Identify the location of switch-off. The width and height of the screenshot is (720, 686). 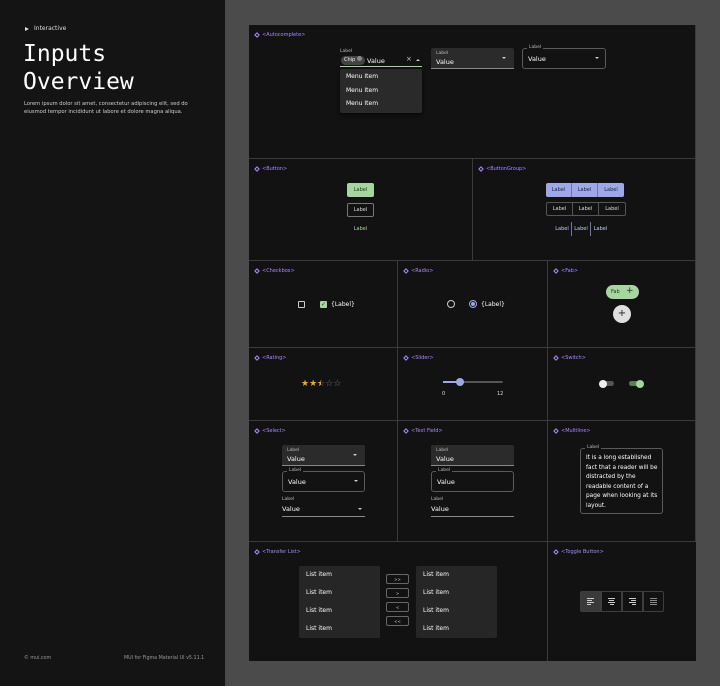
(606, 383).